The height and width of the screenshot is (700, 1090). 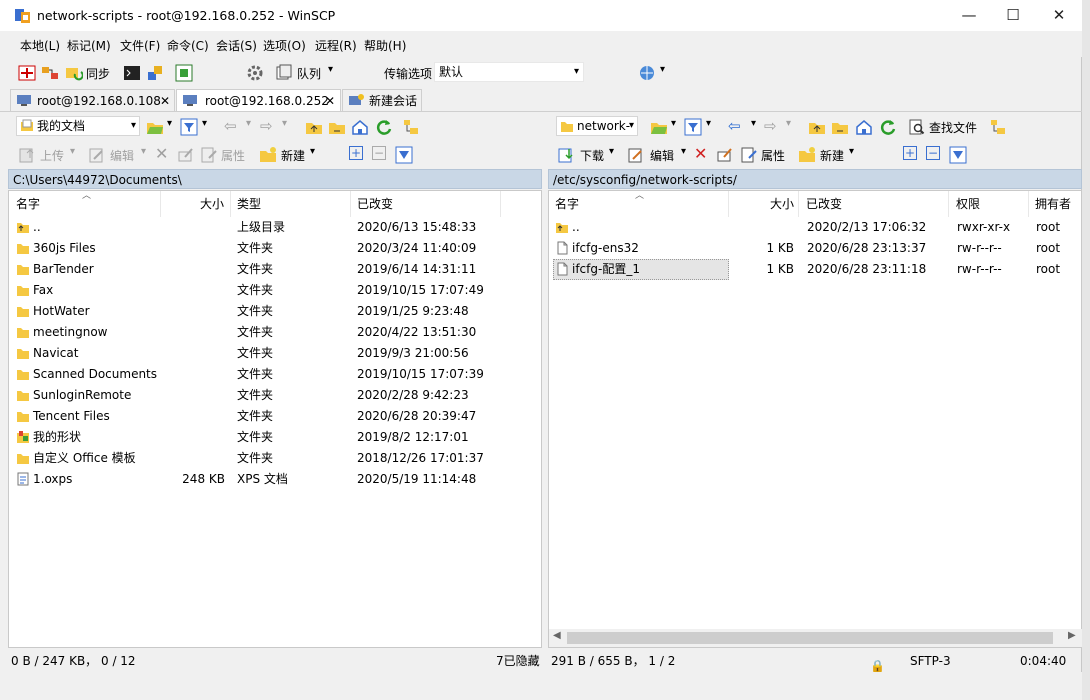 I want to click on home-icon, so click(x=360, y=127).